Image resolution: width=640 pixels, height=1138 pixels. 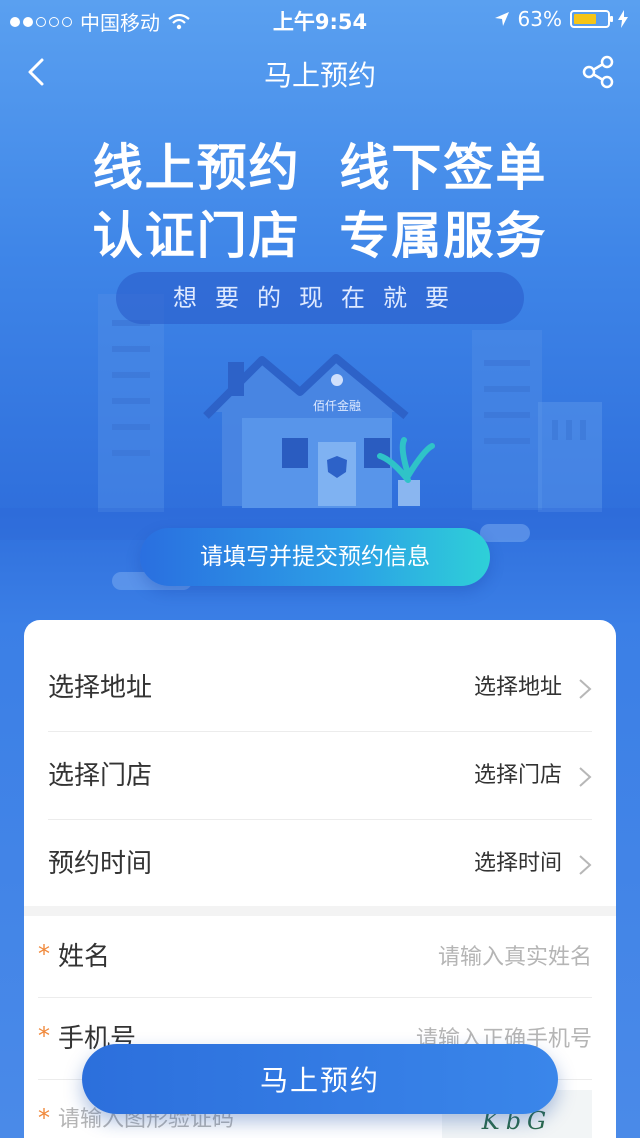 I want to click on brand-logo-text: 佰仟金融, so click(x=337, y=405).